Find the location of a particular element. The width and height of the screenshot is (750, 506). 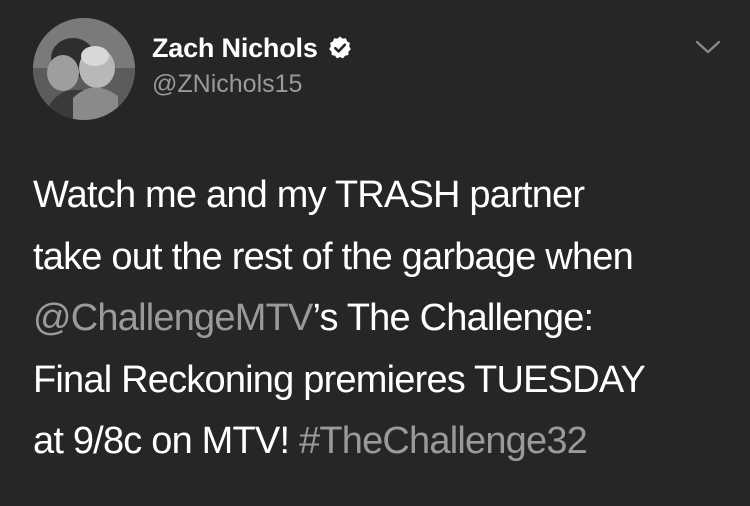

avatar is located at coordinates (84, 69).